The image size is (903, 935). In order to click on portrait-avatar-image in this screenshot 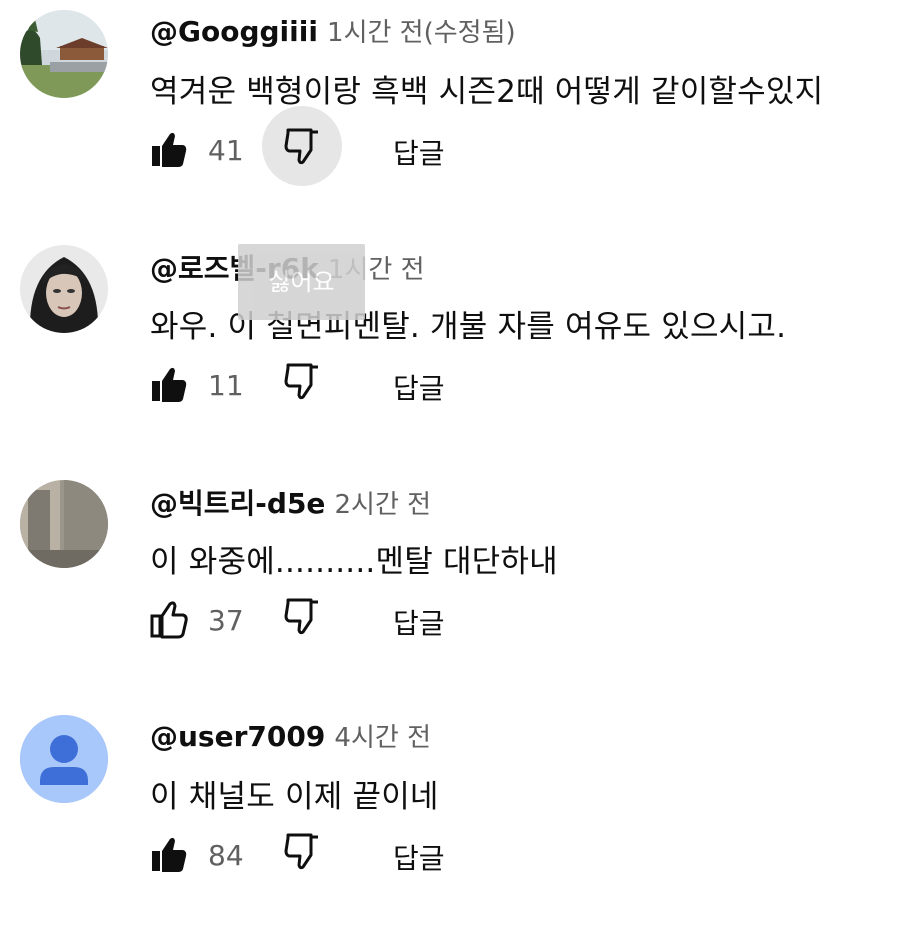, I will do `click(64, 289)`.